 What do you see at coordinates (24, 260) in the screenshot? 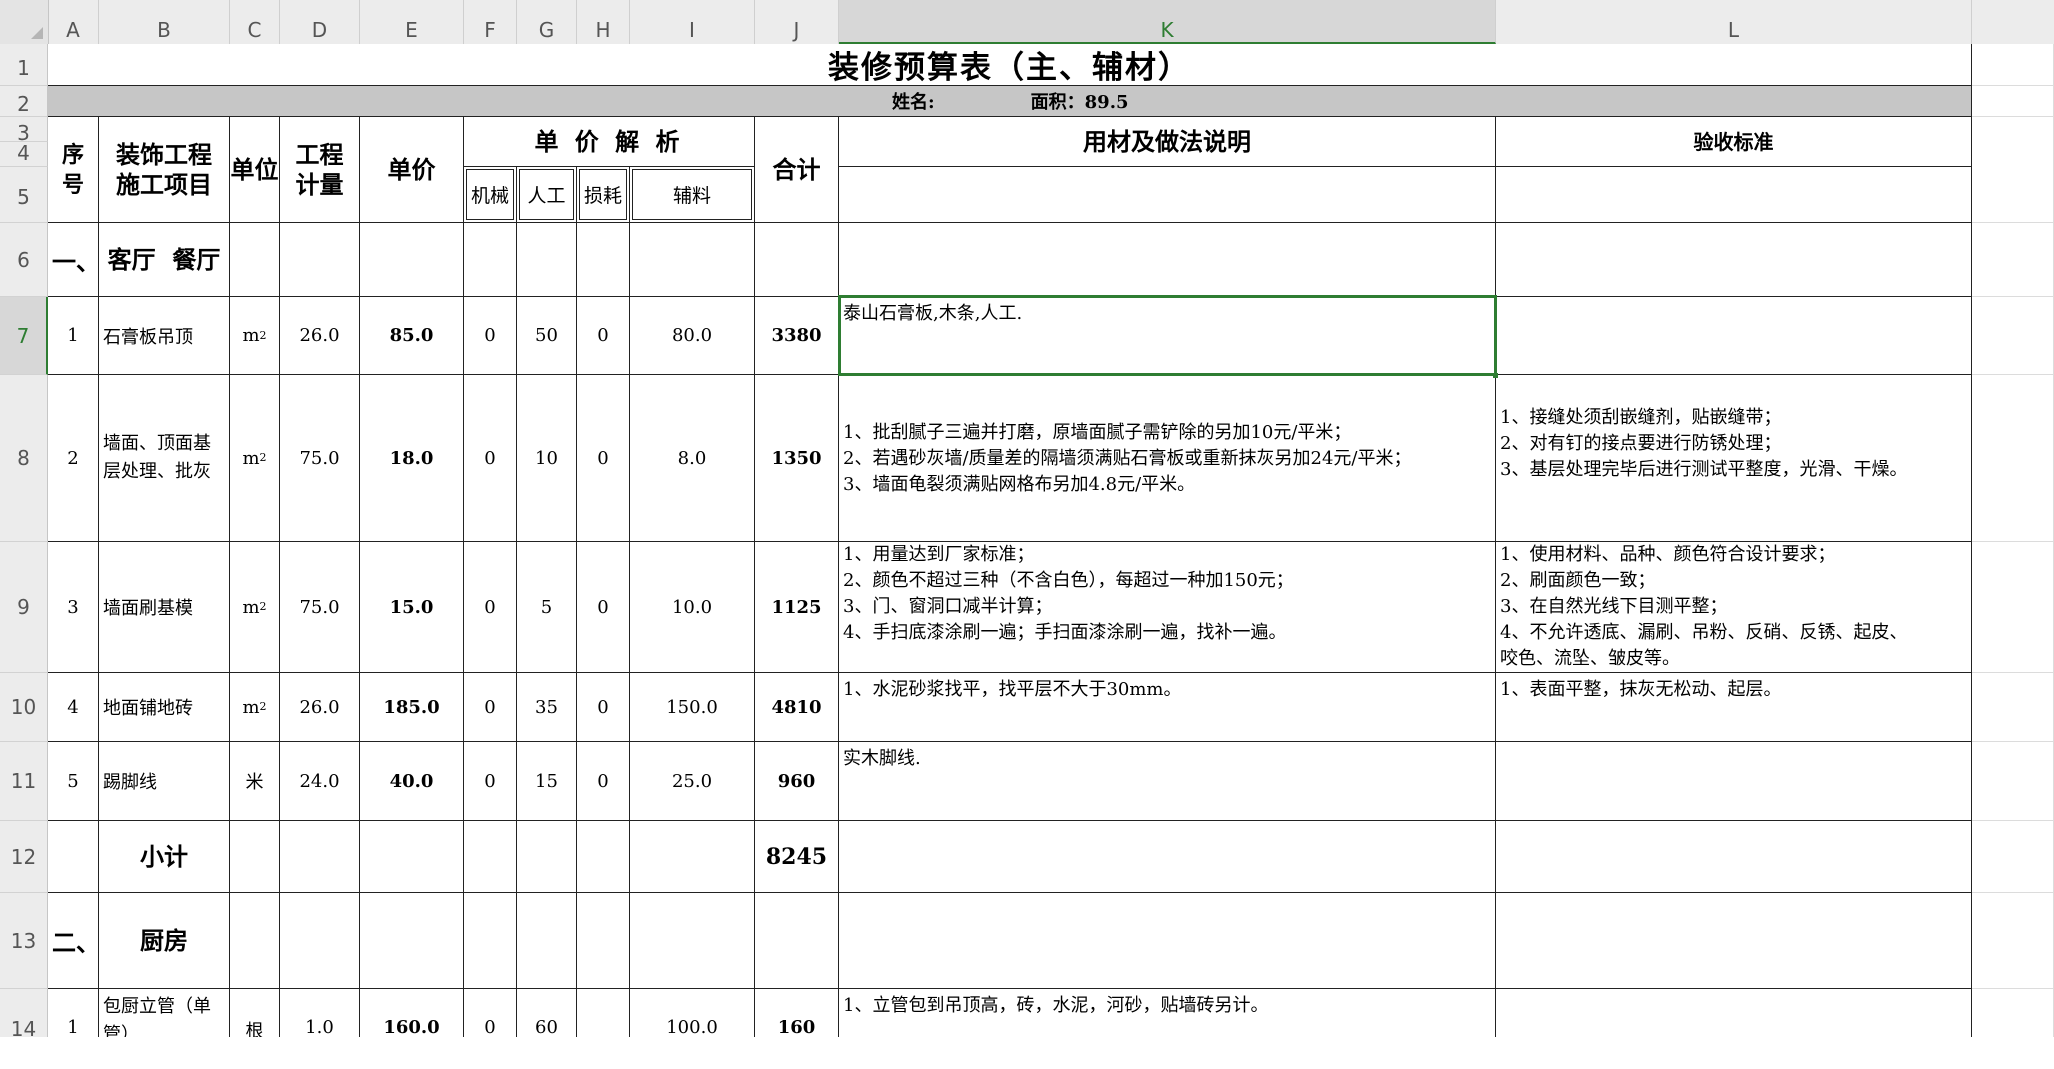
I see `row-header-6: 6` at bounding box center [24, 260].